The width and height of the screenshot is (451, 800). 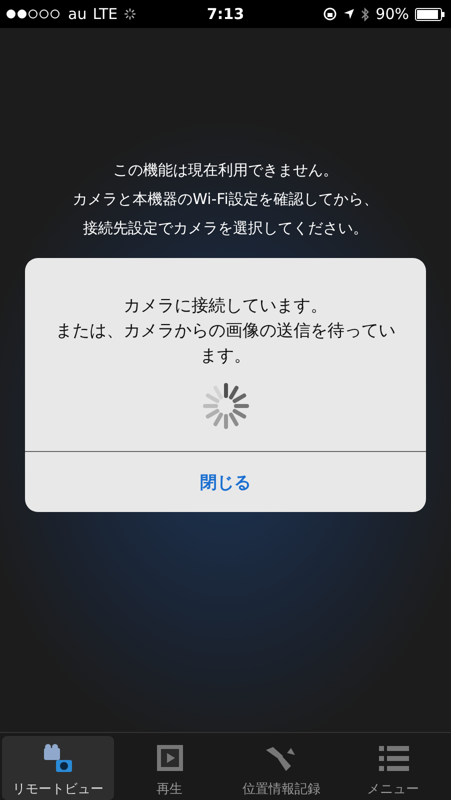 I want to click on notice-line: この機能は現在利用できません。, so click(x=225, y=170).